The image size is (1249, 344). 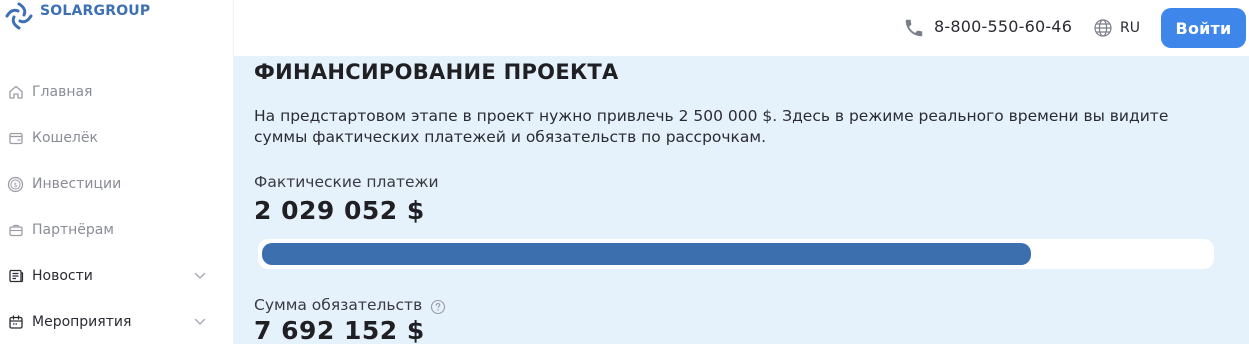 I want to click on sidebar-item-home: Главная, so click(x=117, y=92).